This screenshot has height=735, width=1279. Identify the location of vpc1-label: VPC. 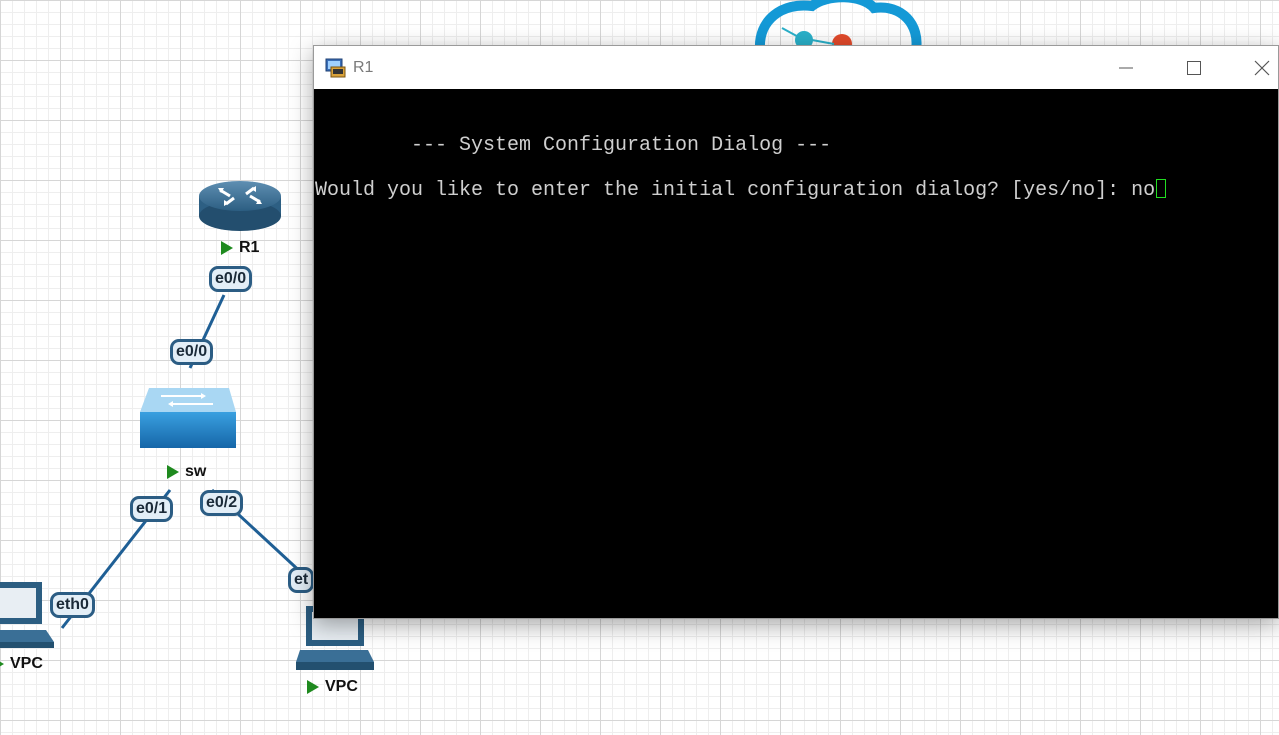
(21, 664).